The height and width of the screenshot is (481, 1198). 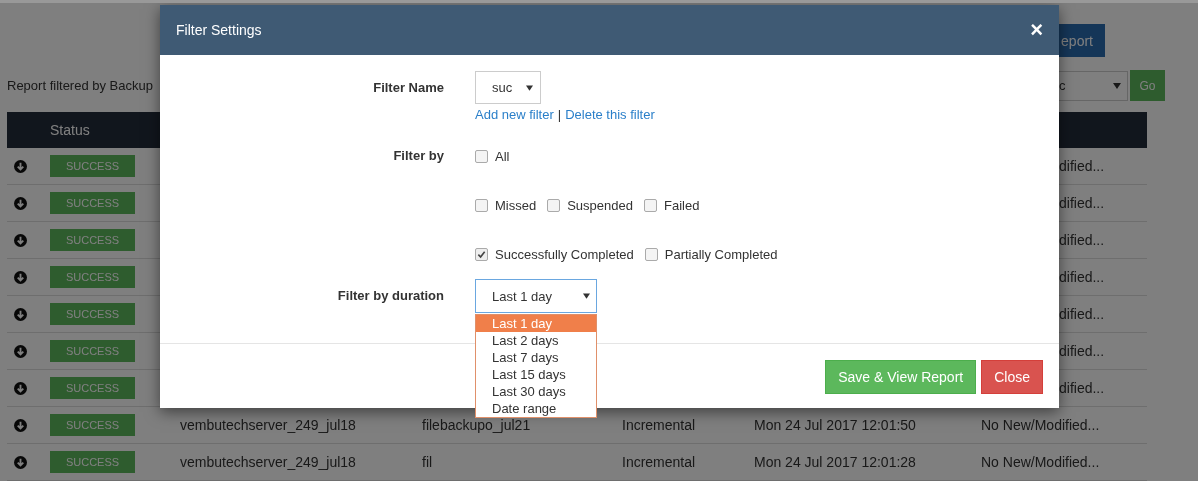 What do you see at coordinates (514, 114) in the screenshot?
I see `add-filter-link: Add new filter` at bounding box center [514, 114].